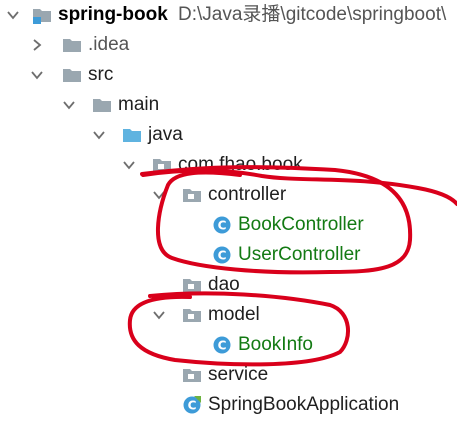  What do you see at coordinates (304, 404) in the screenshot?
I see `tree-node-label: SpringBookApplication` at bounding box center [304, 404].